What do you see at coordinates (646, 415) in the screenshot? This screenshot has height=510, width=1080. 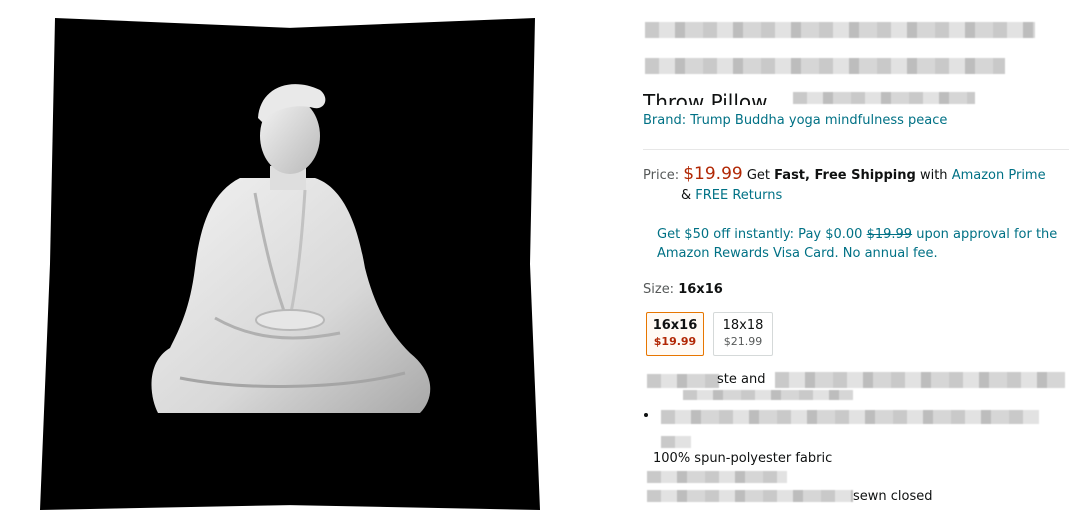 I see `bullet-icon` at bounding box center [646, 415].